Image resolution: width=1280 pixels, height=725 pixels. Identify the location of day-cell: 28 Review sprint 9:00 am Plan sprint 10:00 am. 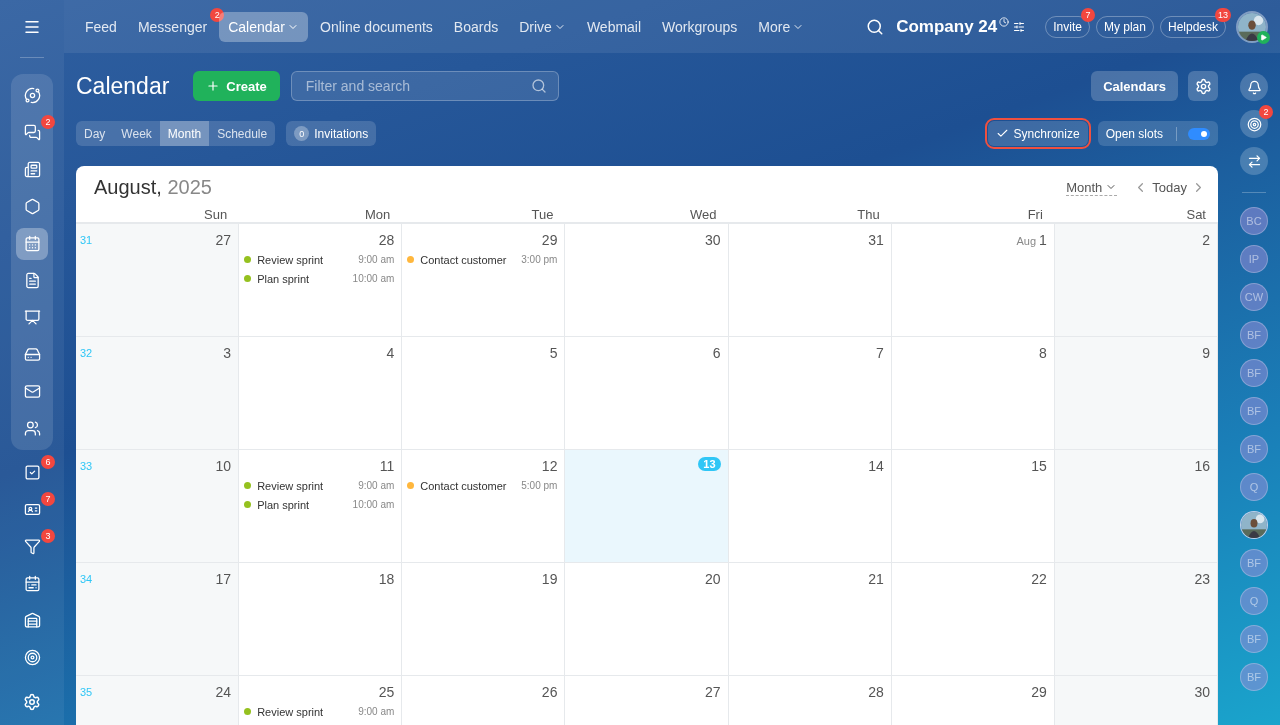
(321, 280).